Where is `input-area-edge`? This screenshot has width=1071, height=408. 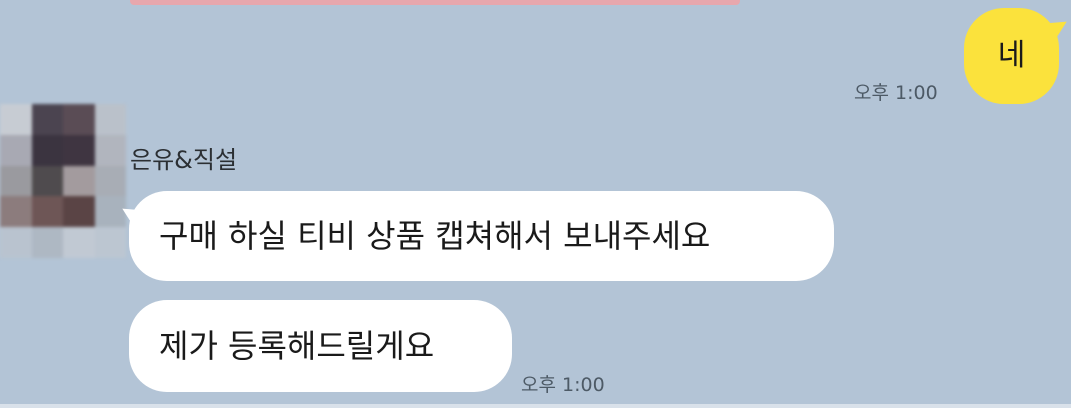 input-area-edge is located at coordinates (535, 406).